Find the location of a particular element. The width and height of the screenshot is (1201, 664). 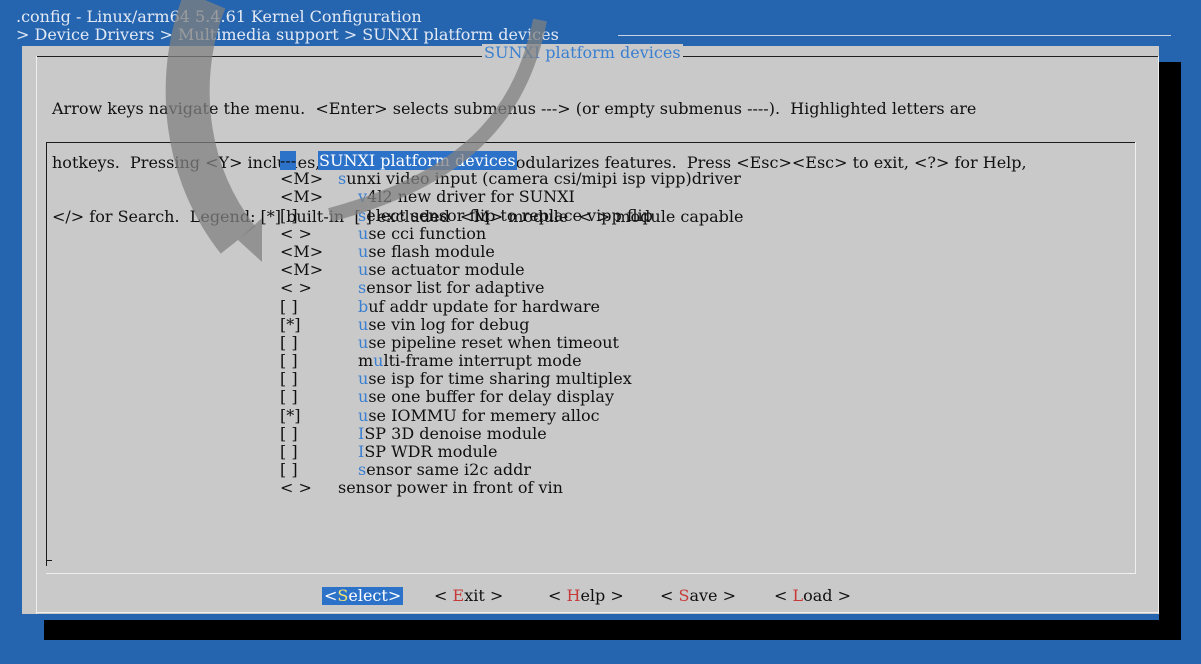

button-label: elect is located at coordinates (368, 595).